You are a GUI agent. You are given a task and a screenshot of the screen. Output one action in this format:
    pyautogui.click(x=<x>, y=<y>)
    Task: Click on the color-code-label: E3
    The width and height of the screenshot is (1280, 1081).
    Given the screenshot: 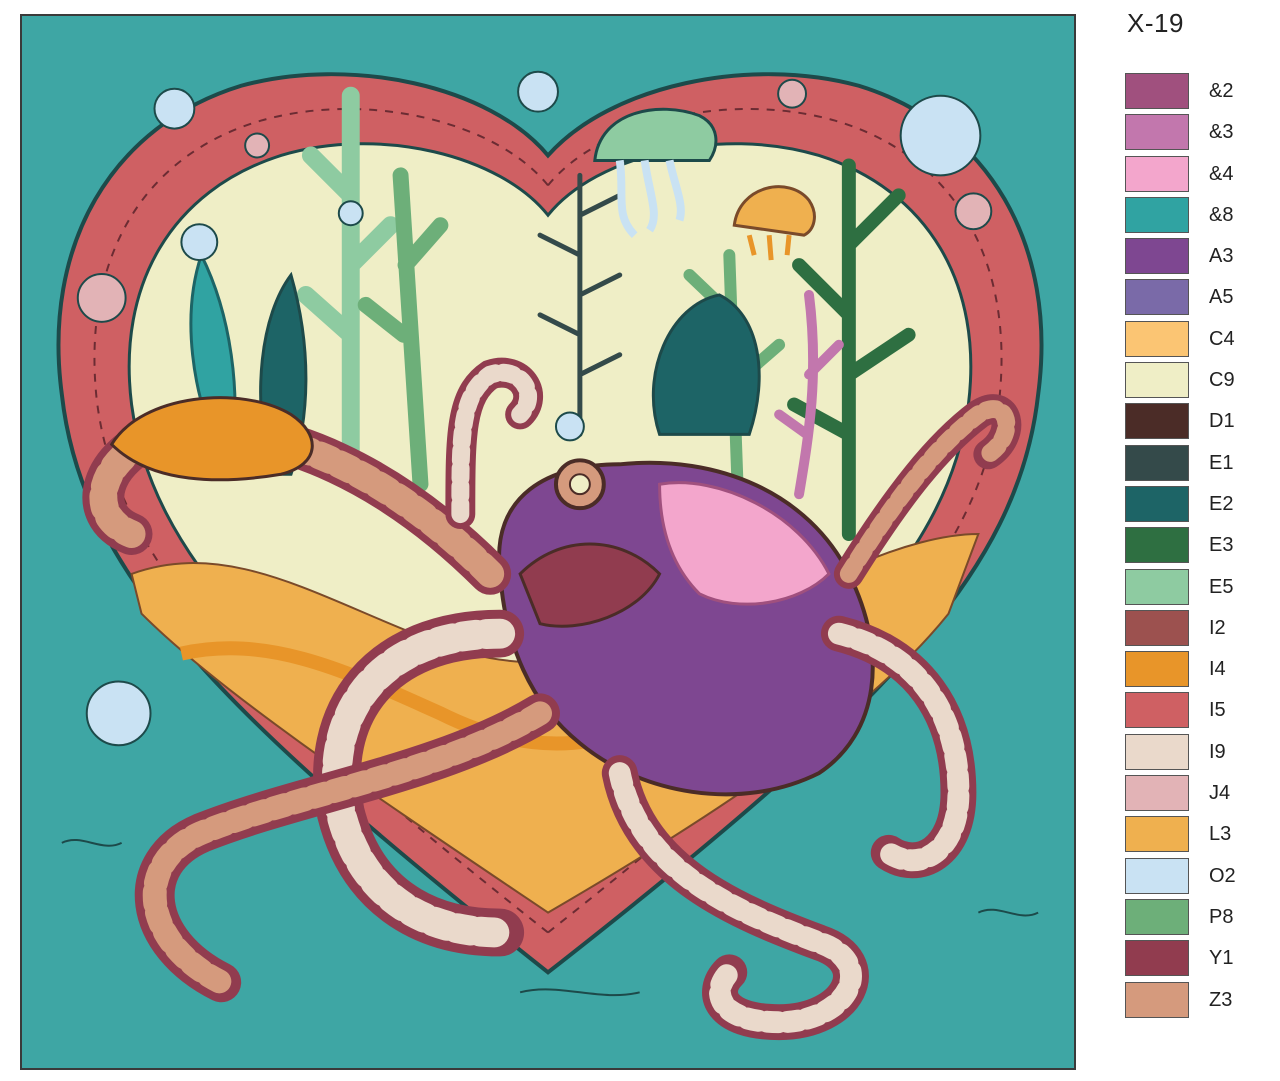 What is the action you would take?
    pyautogui.click(x=1221, y=545)
    